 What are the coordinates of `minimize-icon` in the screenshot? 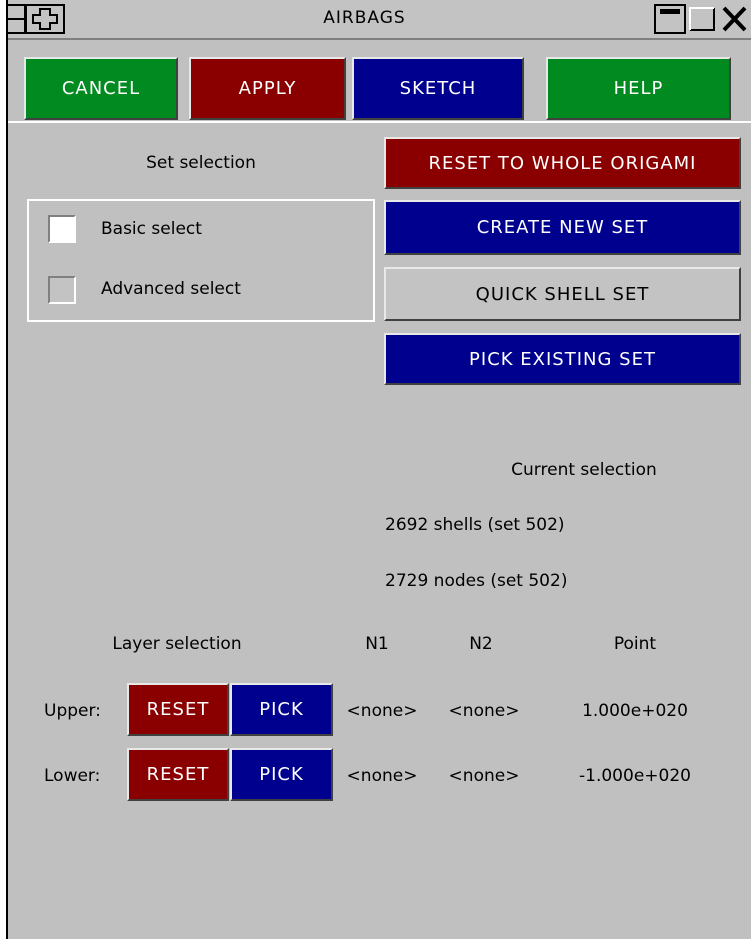 It's located at (670, 19).